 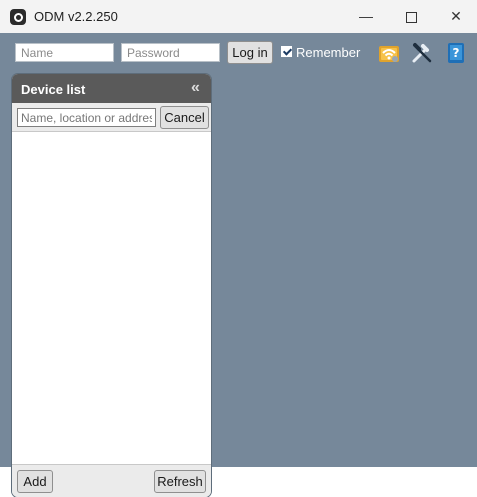 What do you see at coordinates (250, 52) in the screenshot?
I see `login-button: Log in` at bounding box center [250, 52].